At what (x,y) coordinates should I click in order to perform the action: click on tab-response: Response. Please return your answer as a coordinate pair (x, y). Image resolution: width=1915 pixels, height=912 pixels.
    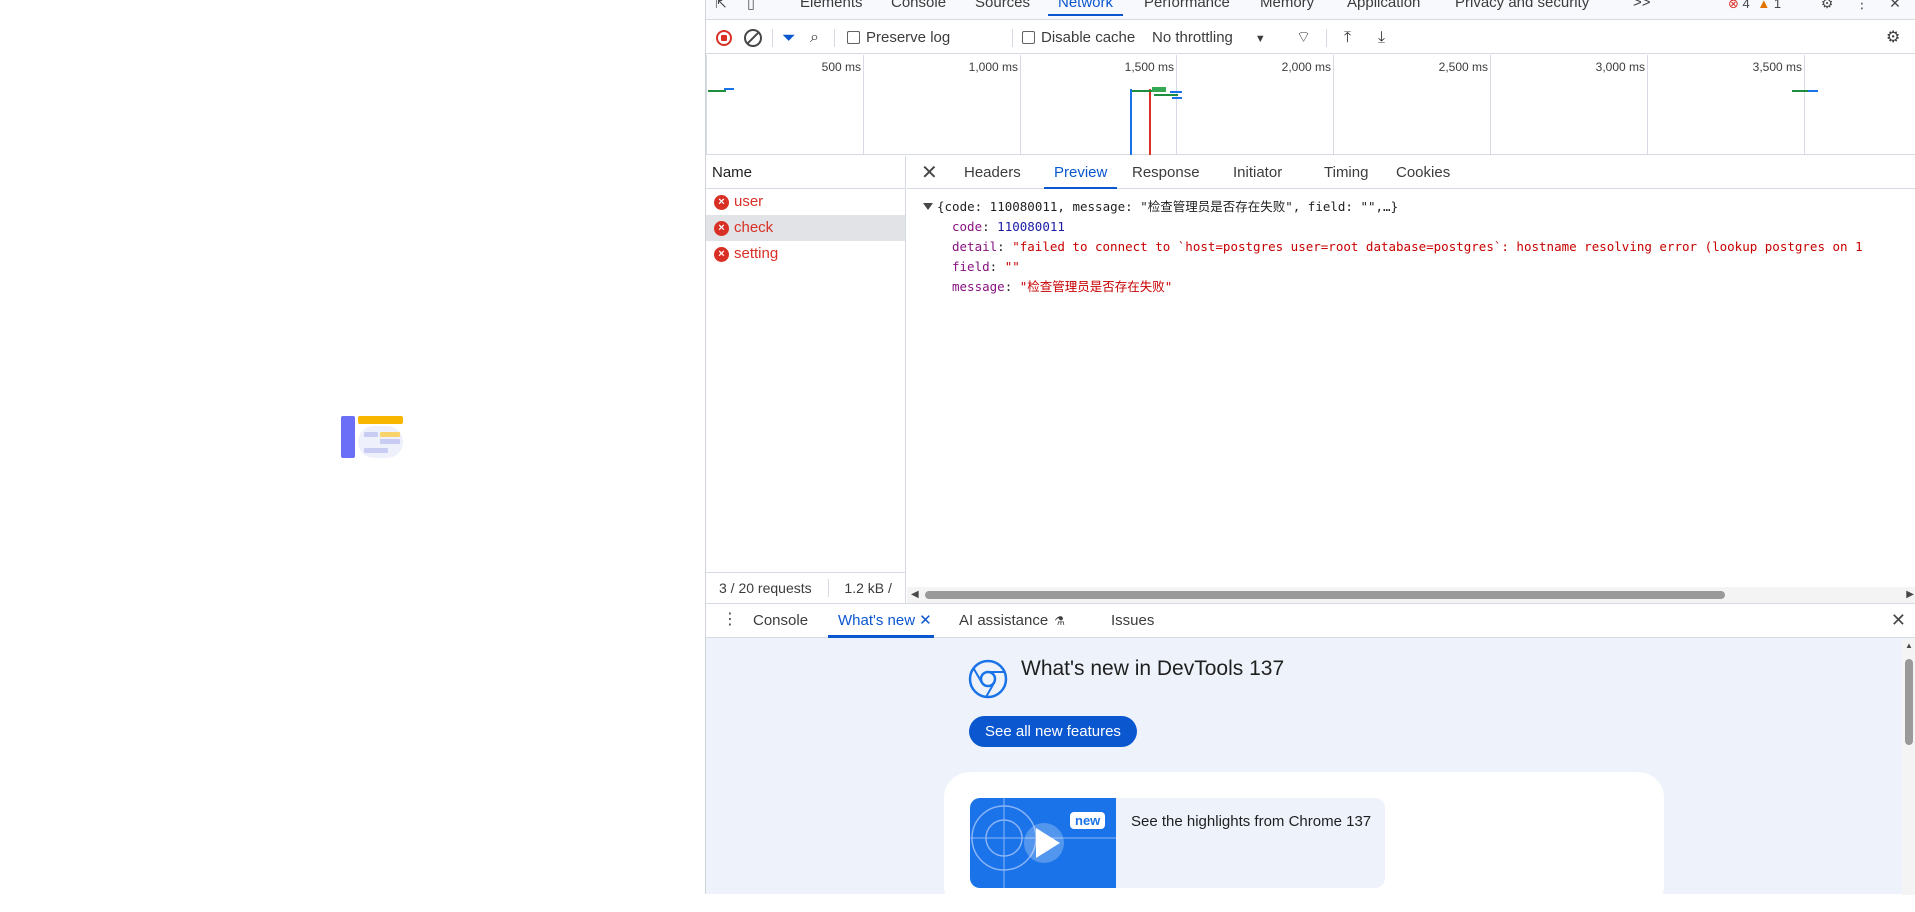
    Looking at the image, I should click on (1166, 172).